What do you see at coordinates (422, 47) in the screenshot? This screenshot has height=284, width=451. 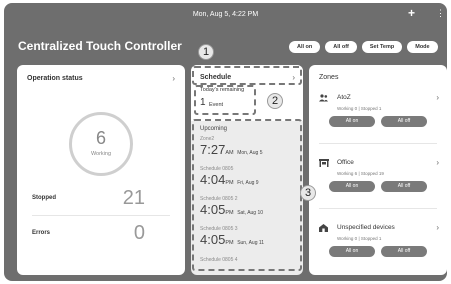 I see `mode-button: Mode` at bounding box center [422, 47].